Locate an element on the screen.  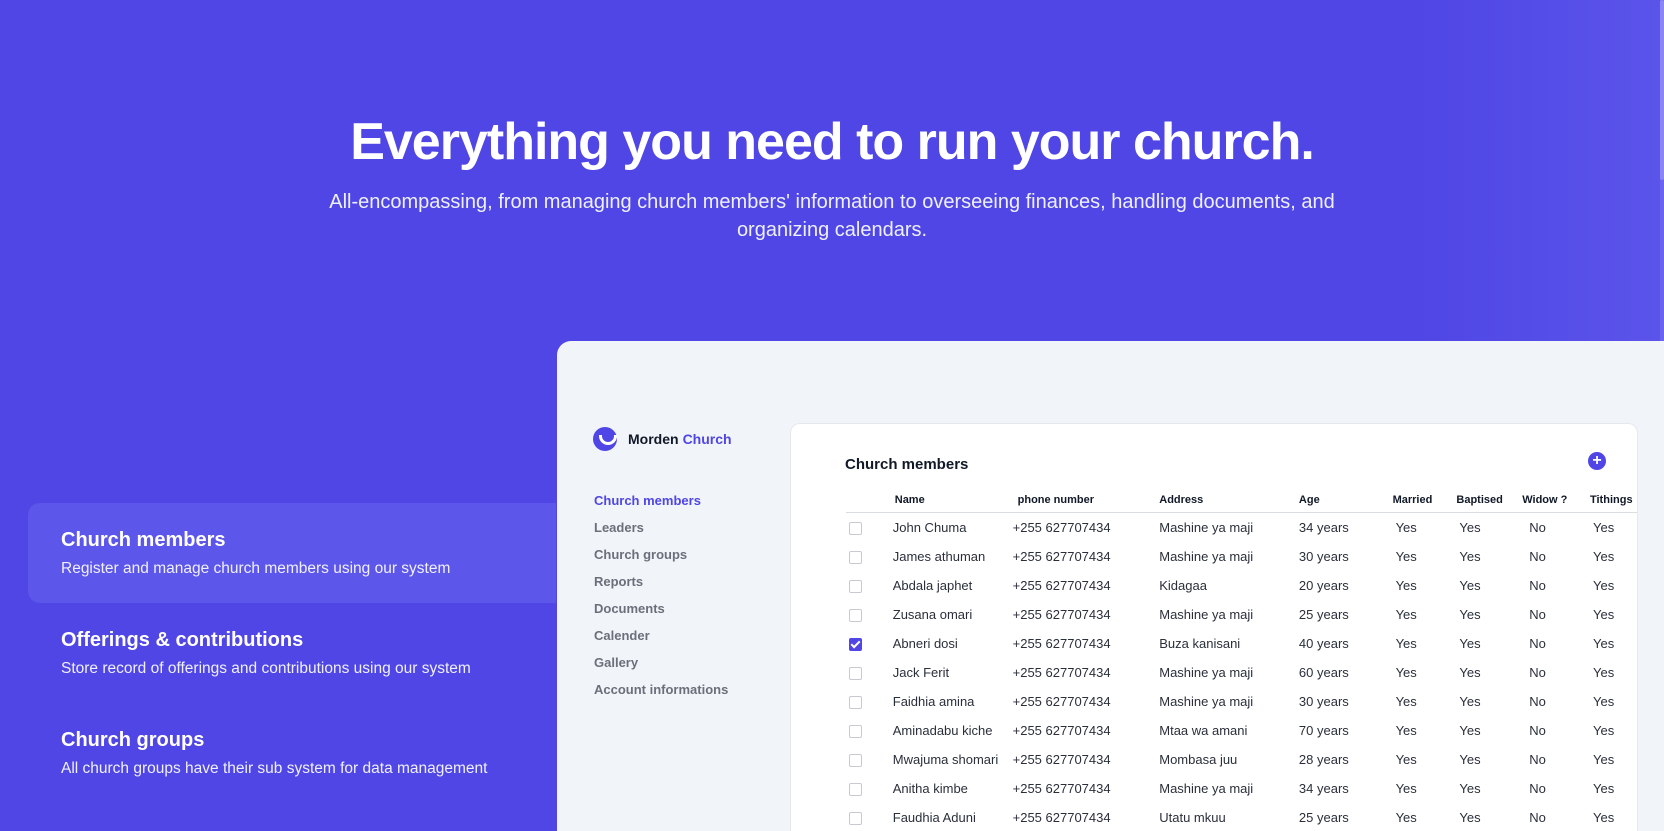
card-title: Church members is located at coordinates (907, 464).